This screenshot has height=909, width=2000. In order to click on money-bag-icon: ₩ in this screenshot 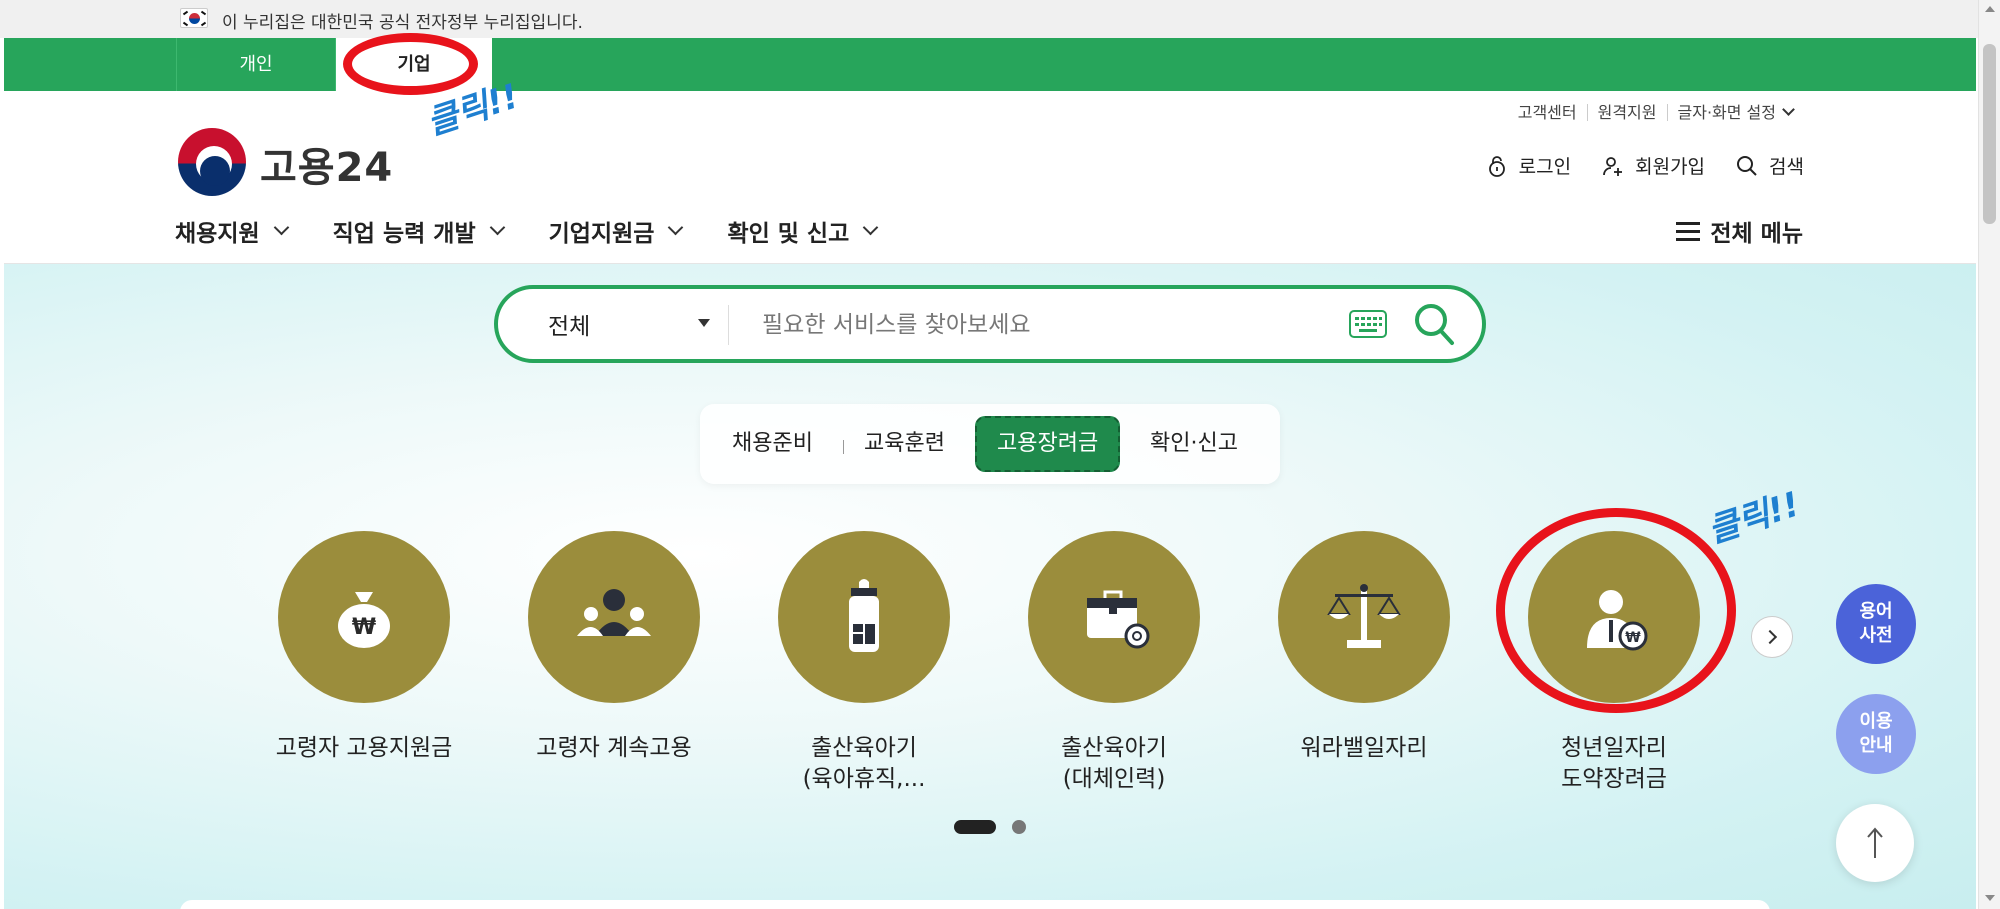, I will do `click(364, 620)`.